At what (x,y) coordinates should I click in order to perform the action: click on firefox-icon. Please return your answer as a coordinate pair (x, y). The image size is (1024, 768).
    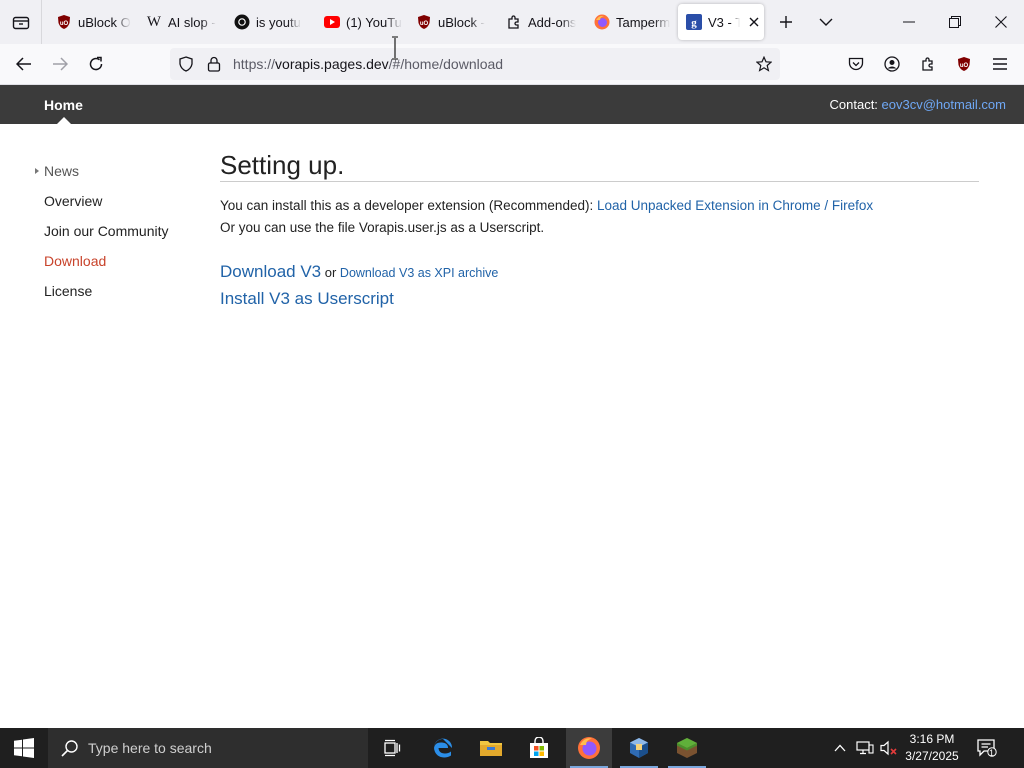
    Looking at the image, I should click on (589, 748).